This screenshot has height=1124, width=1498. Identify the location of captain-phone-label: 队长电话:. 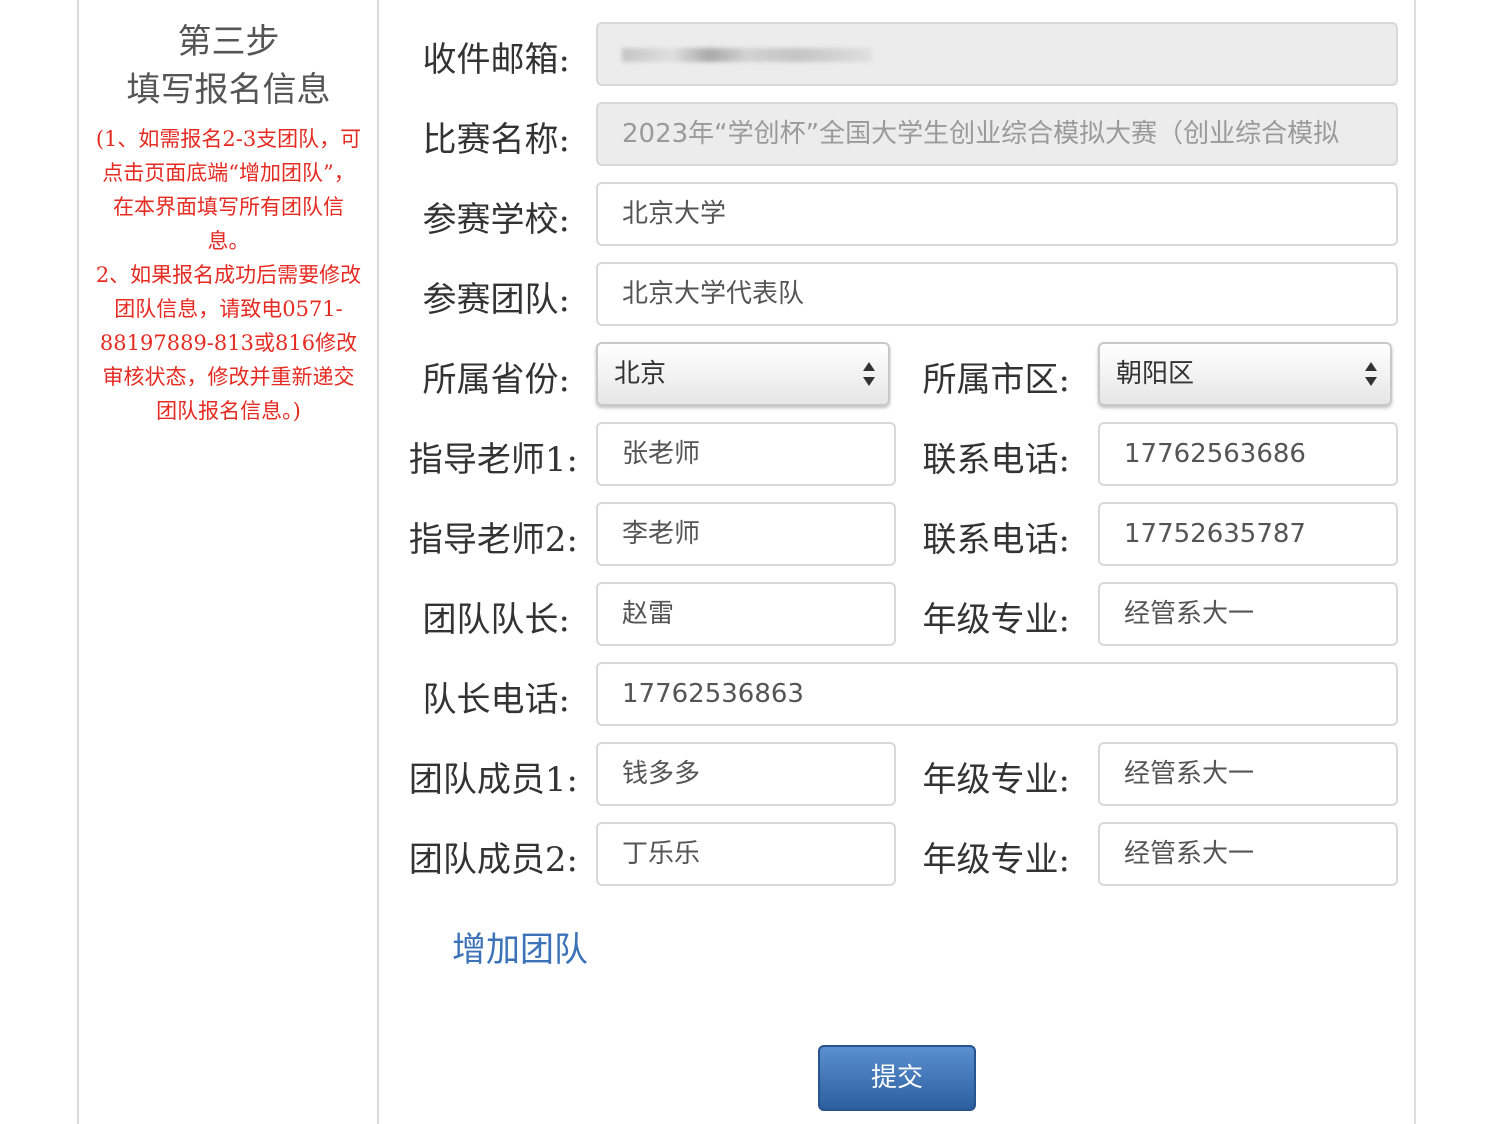
(496, 700).